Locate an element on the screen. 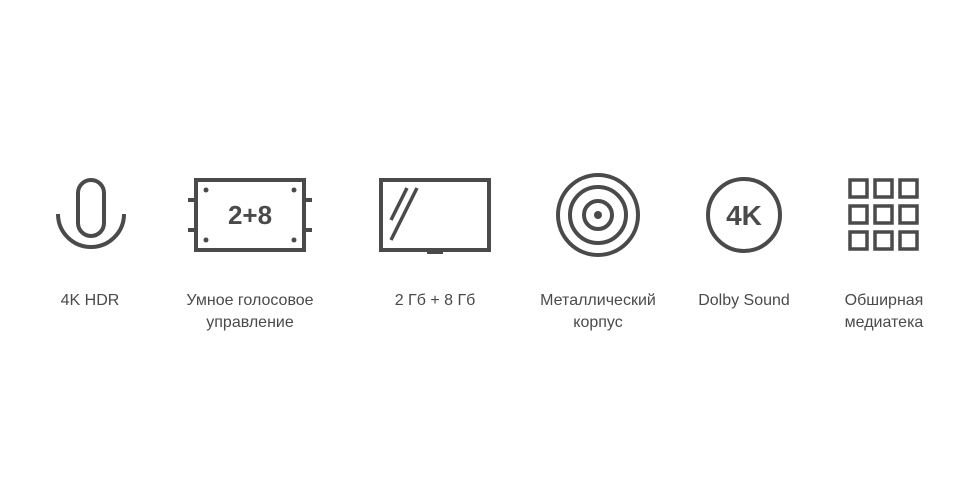  feature-label: Умное голосовое управление is located at coordinates (250, 312).